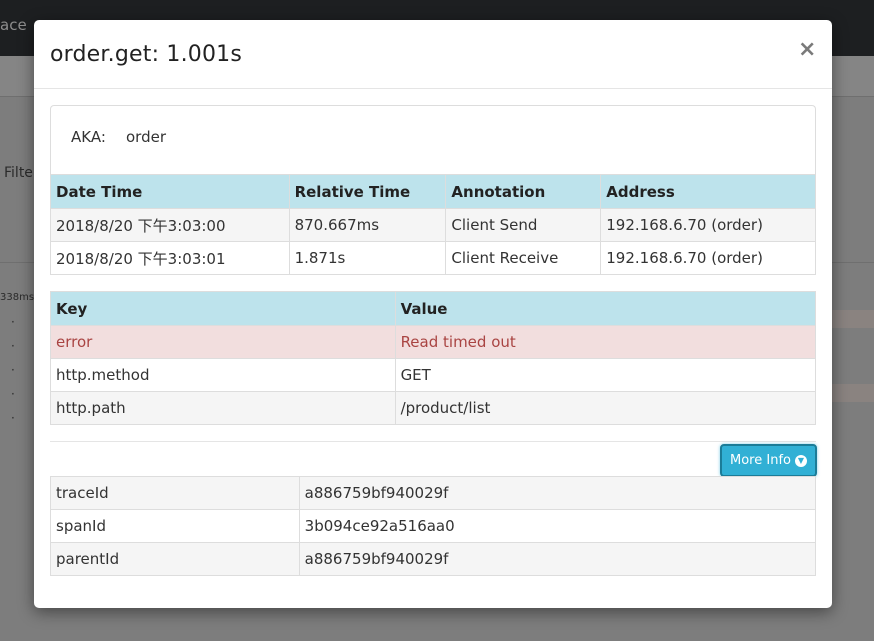  I want to click on tag-key-cell: http.method, so click(223, 375).